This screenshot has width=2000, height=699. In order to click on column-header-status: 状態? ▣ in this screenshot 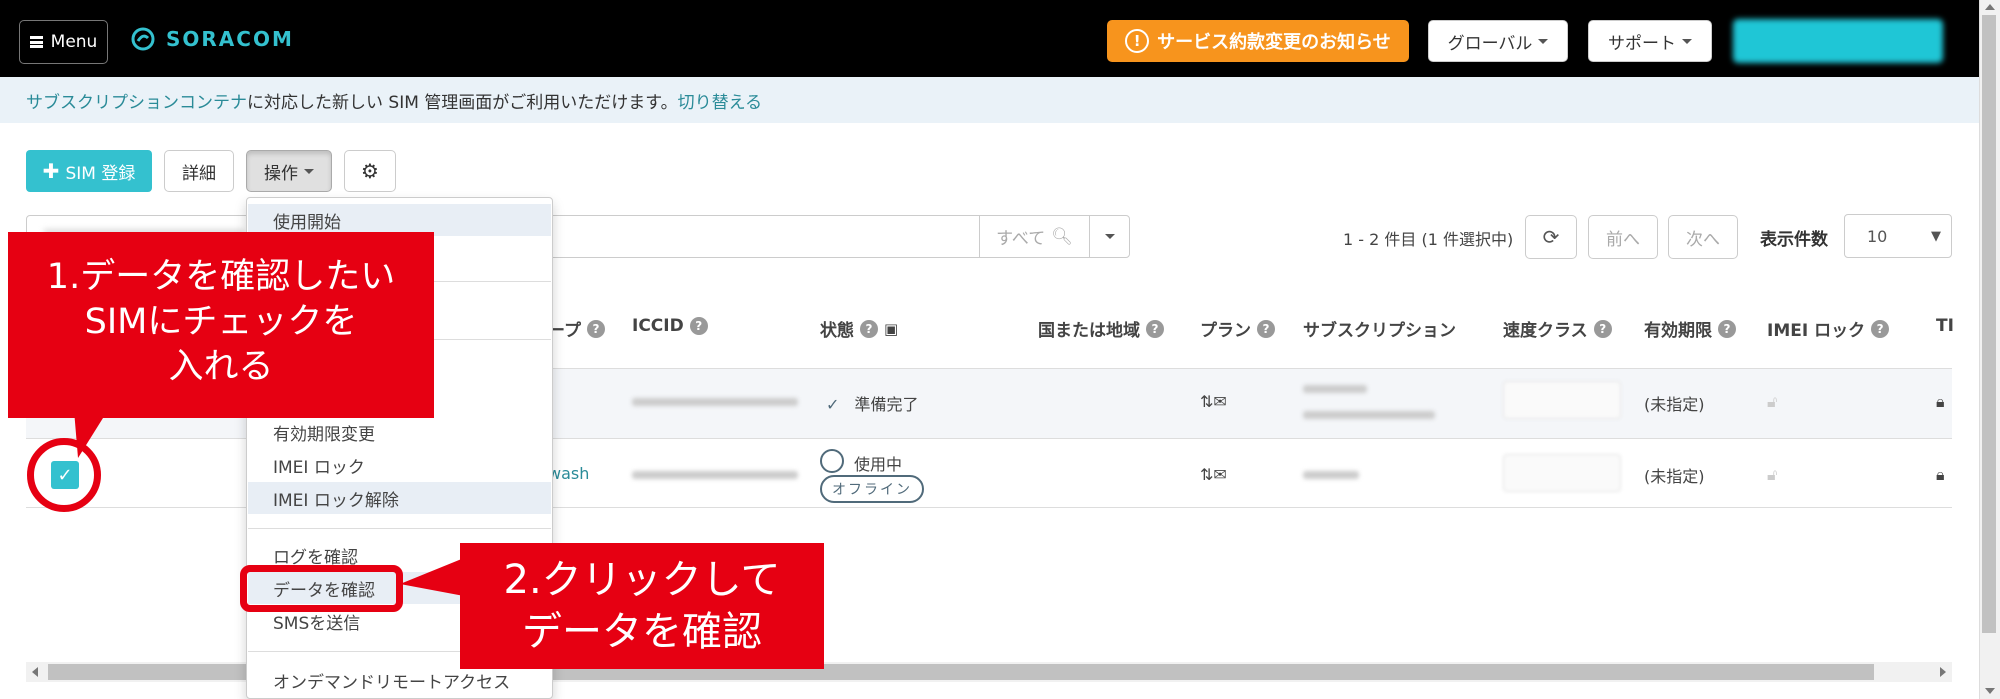, I will do `click(859, 328)`.